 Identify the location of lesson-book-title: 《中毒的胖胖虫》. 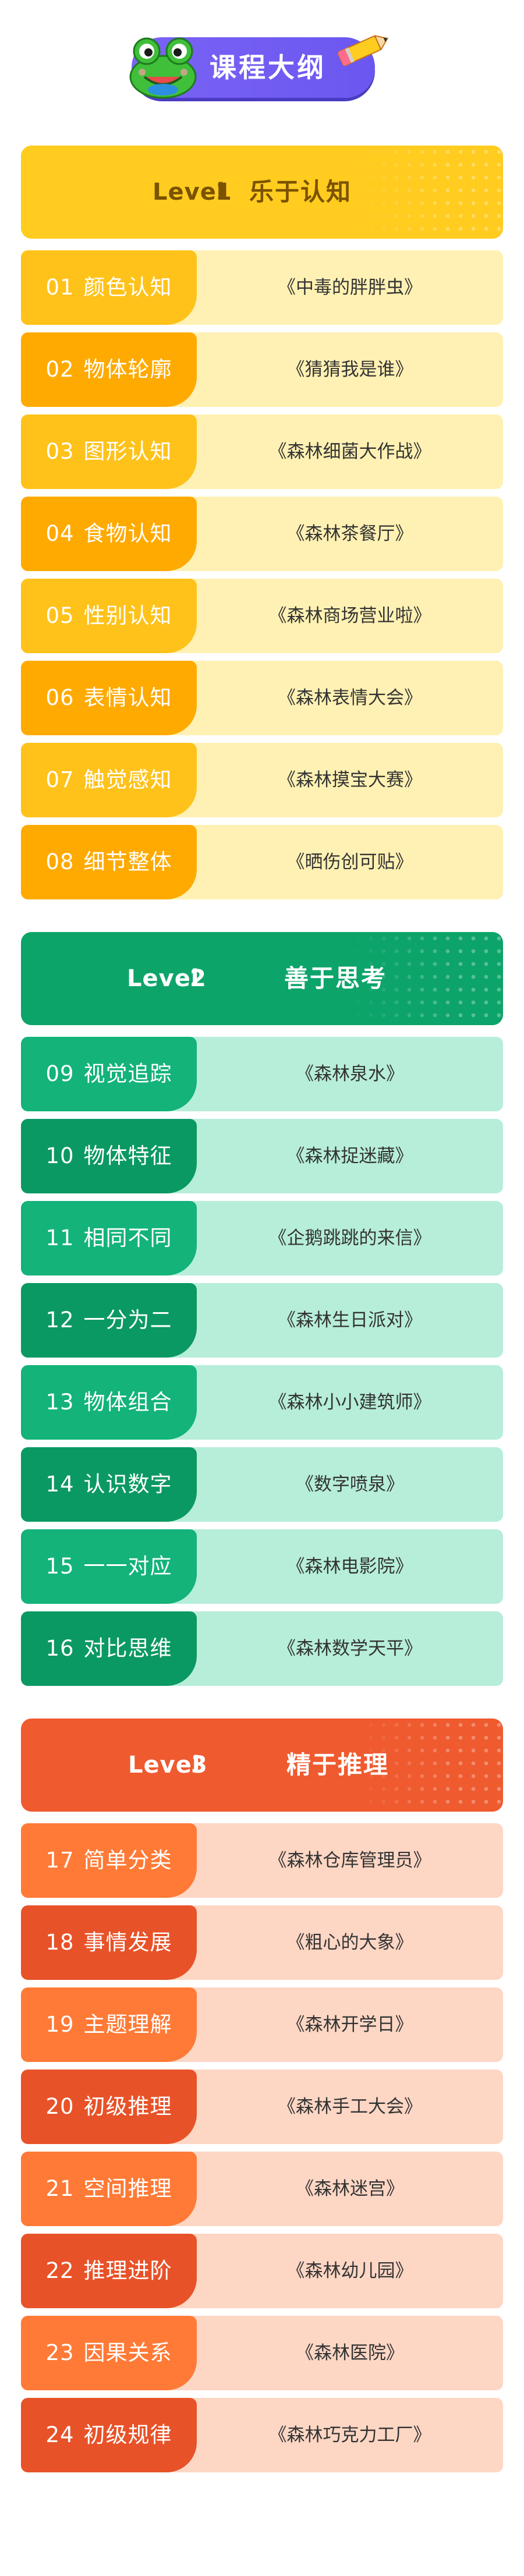
(350, 287).